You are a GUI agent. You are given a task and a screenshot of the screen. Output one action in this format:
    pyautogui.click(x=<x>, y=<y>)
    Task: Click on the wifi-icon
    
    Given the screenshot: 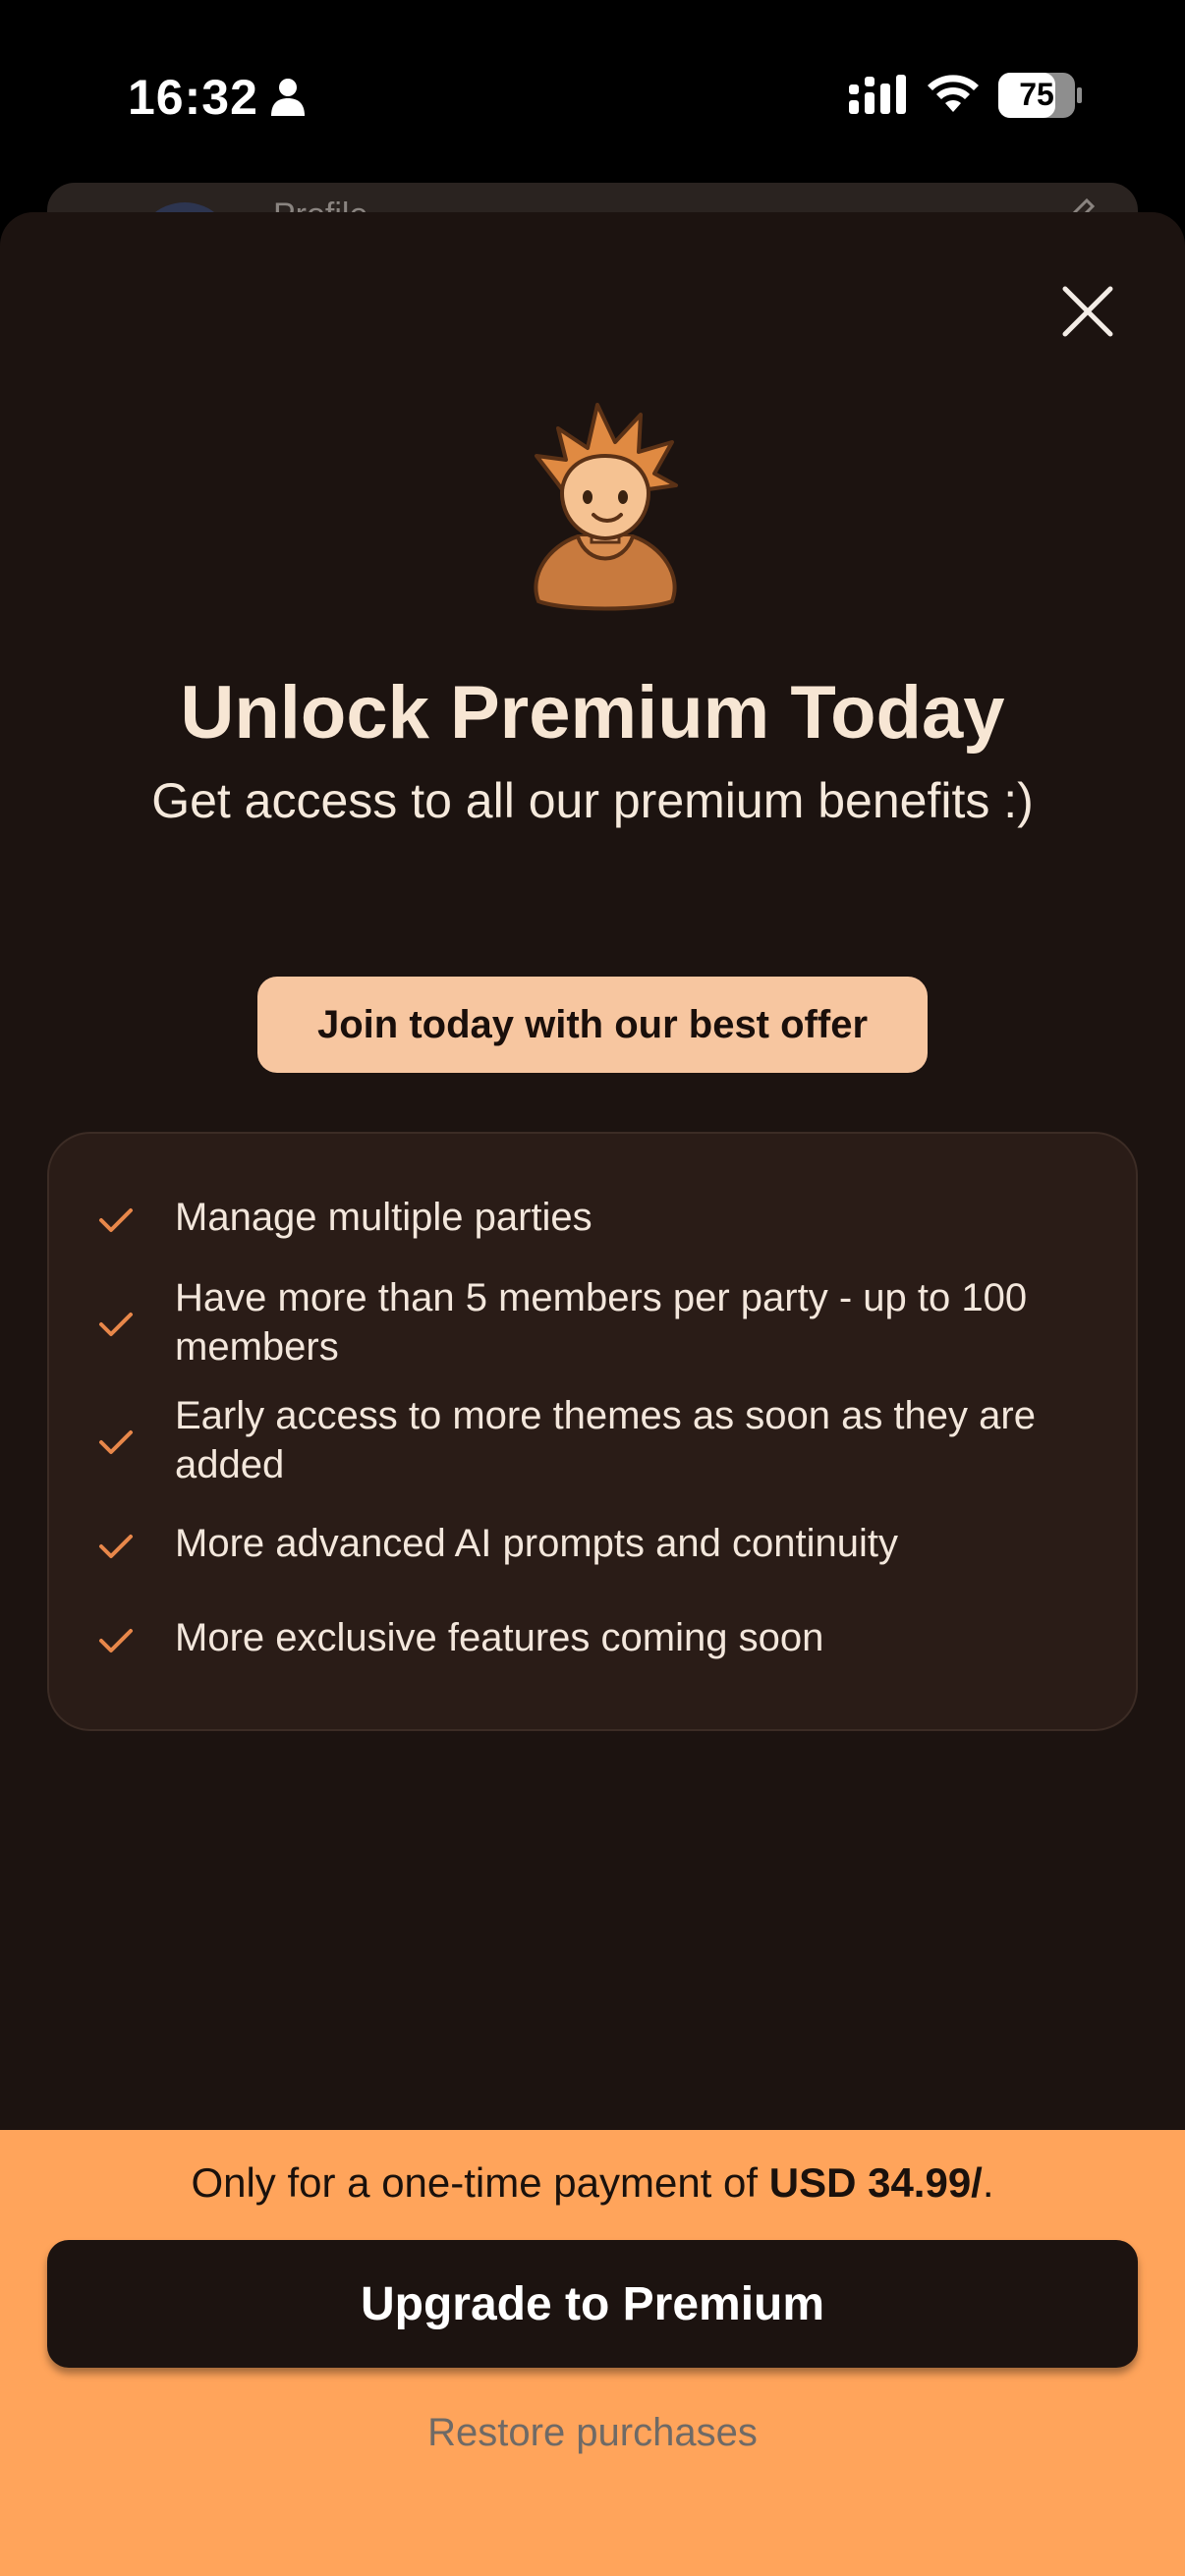 What is the action you would take?
    pyautogui.click(x=954, y=93)
    